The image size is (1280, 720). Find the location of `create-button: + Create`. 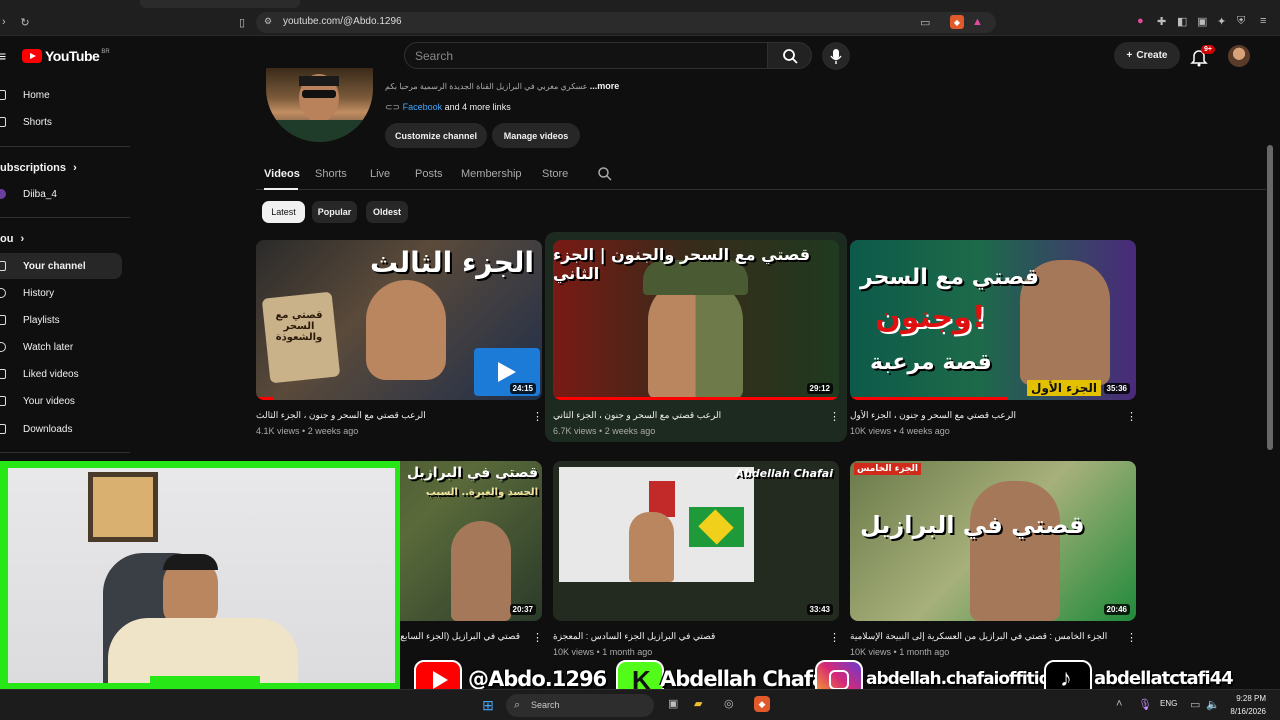

create-button: + Create is located at coordinates (1147, 55).